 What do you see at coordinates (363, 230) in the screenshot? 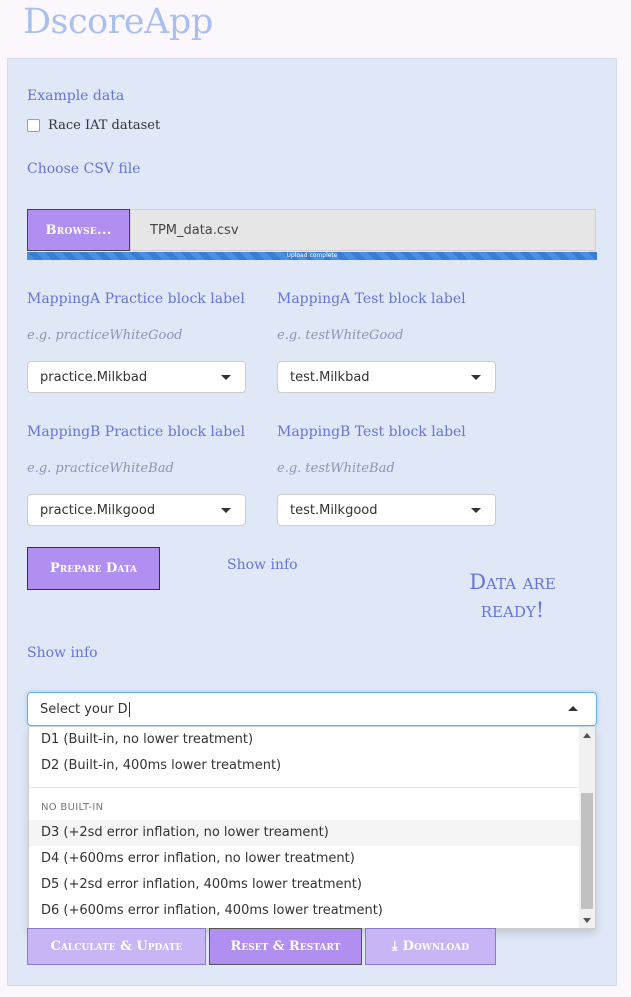
I see `filename-field: TPM_data.csv` at bounding box center [363, 230].